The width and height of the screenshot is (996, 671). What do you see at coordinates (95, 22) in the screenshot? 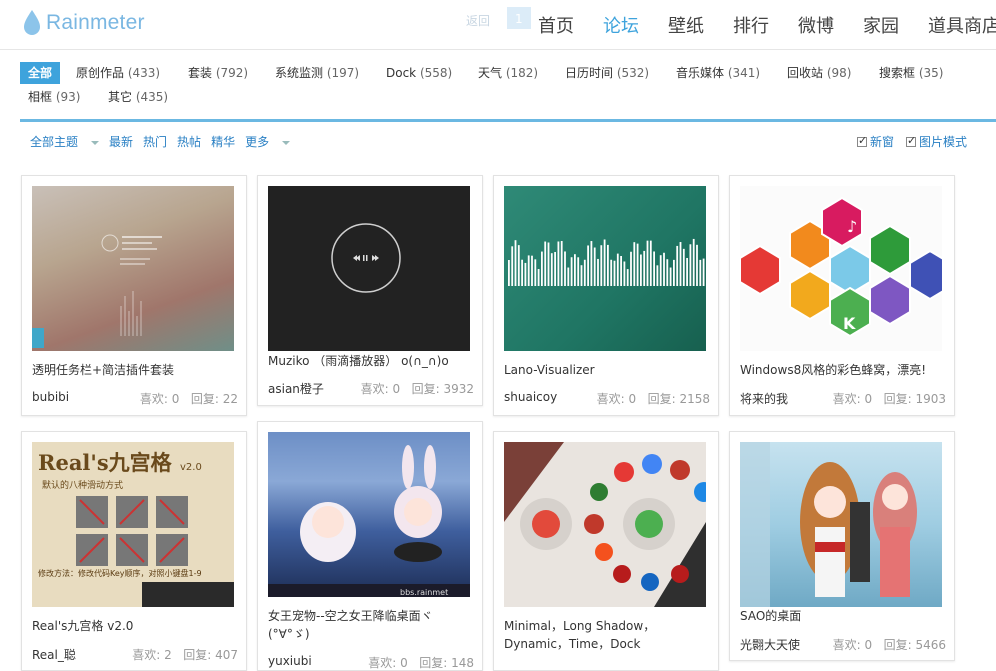
I see `logo-text: Rainmeter` at bounding box center [95, 22].